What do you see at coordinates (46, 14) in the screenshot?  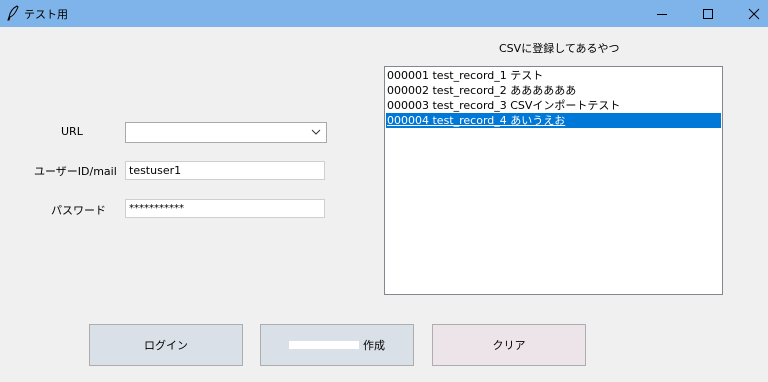 I see `window-title: テスト用` at bounding box center [46, 14].